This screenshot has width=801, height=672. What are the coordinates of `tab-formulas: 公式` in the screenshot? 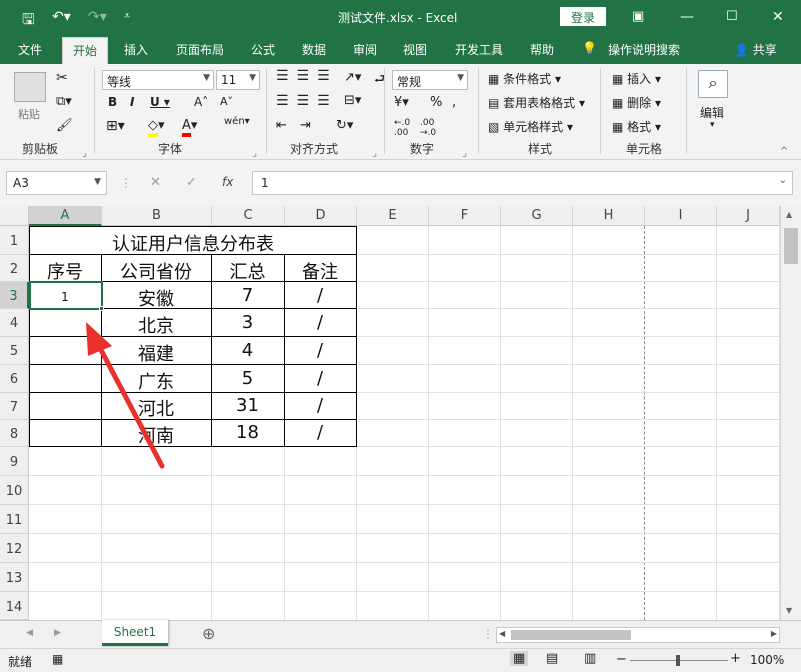 It's located at (263, 49).